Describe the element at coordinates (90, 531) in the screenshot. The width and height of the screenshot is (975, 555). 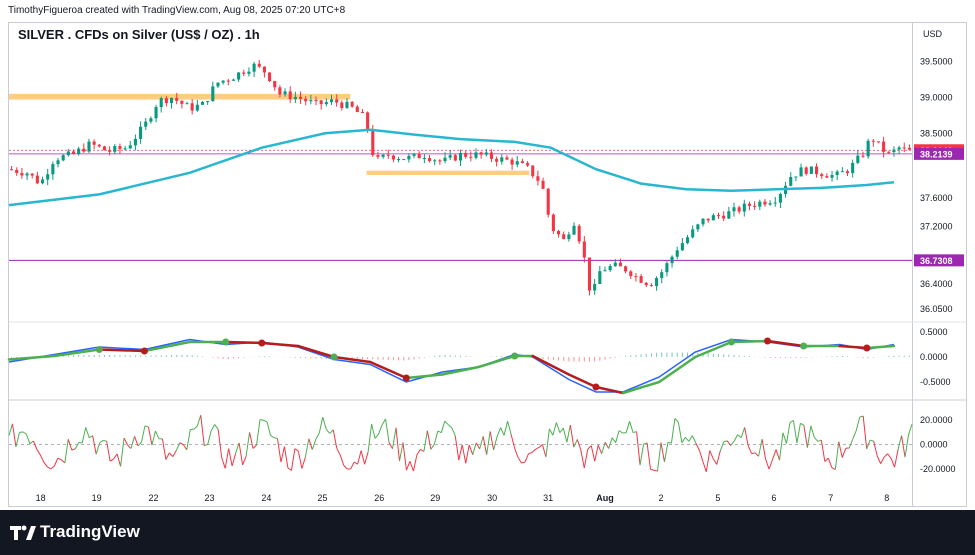
I see `brand-name: TradingView` at that location.